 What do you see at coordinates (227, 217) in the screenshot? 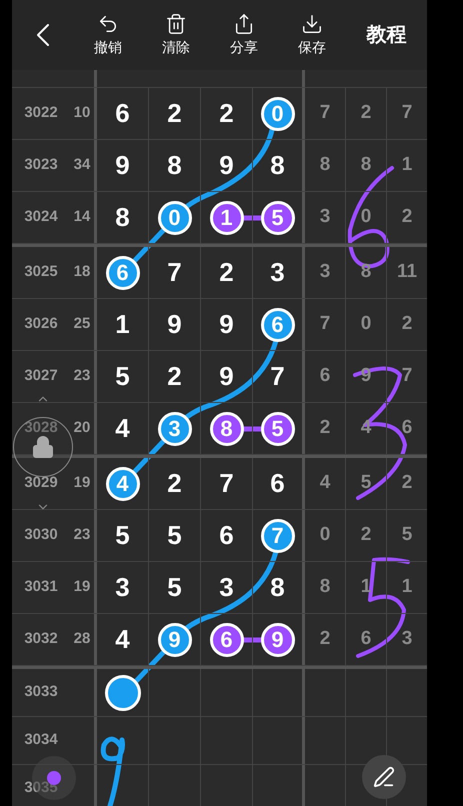
I see `circled-digit: 1` at bounding box center [227, 217].